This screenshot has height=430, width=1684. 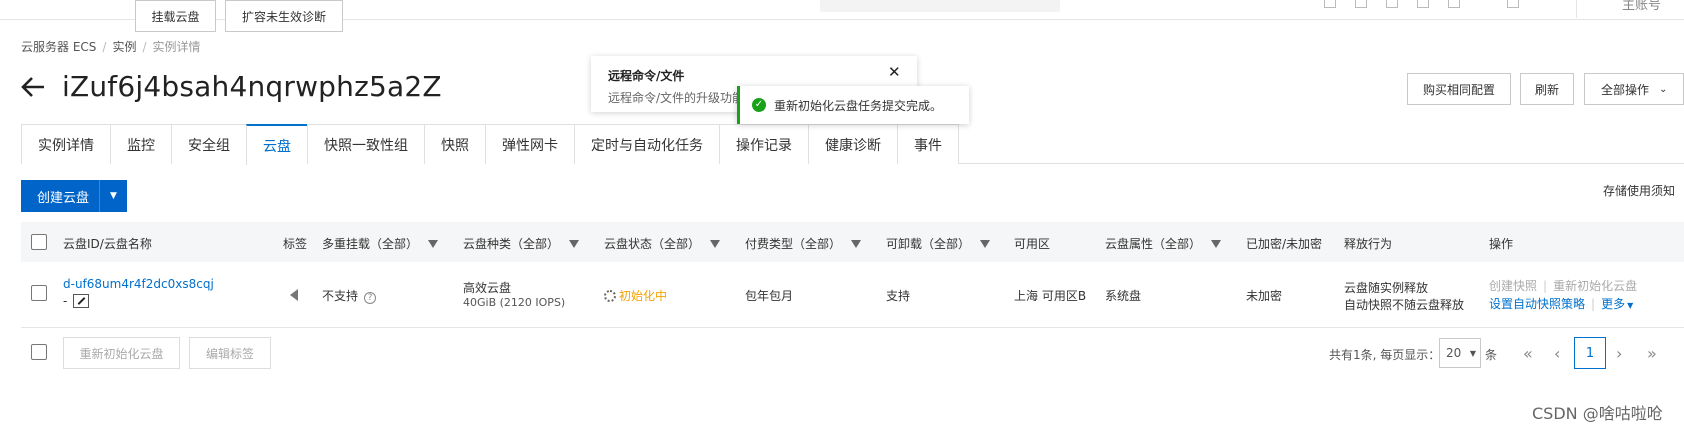 What do you see at coordinates (58, 46) in the screenshot?
I see `breadcrumb-ecs: 云服务器 ECS` at bounding box center [58, 46].